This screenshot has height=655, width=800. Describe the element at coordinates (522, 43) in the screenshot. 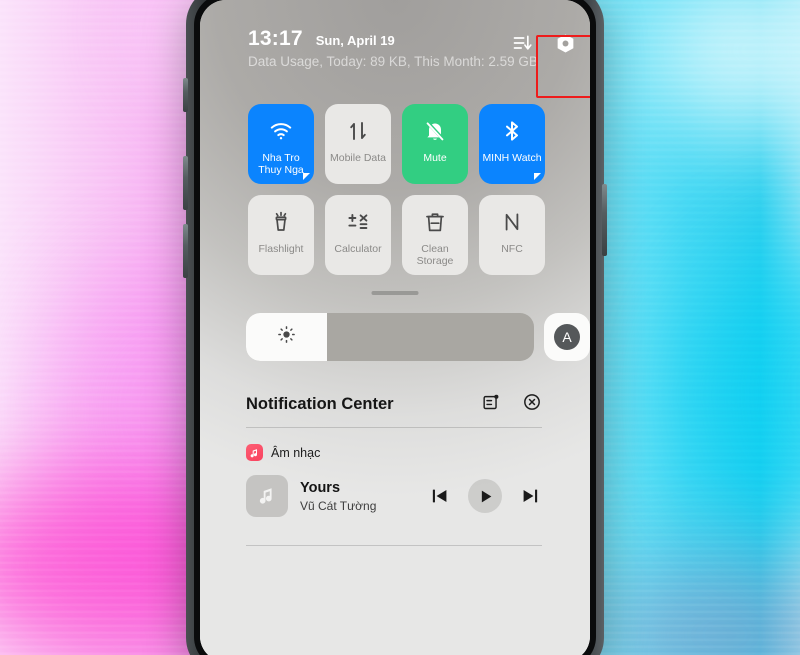

I see `edit-order-icon` at that location.